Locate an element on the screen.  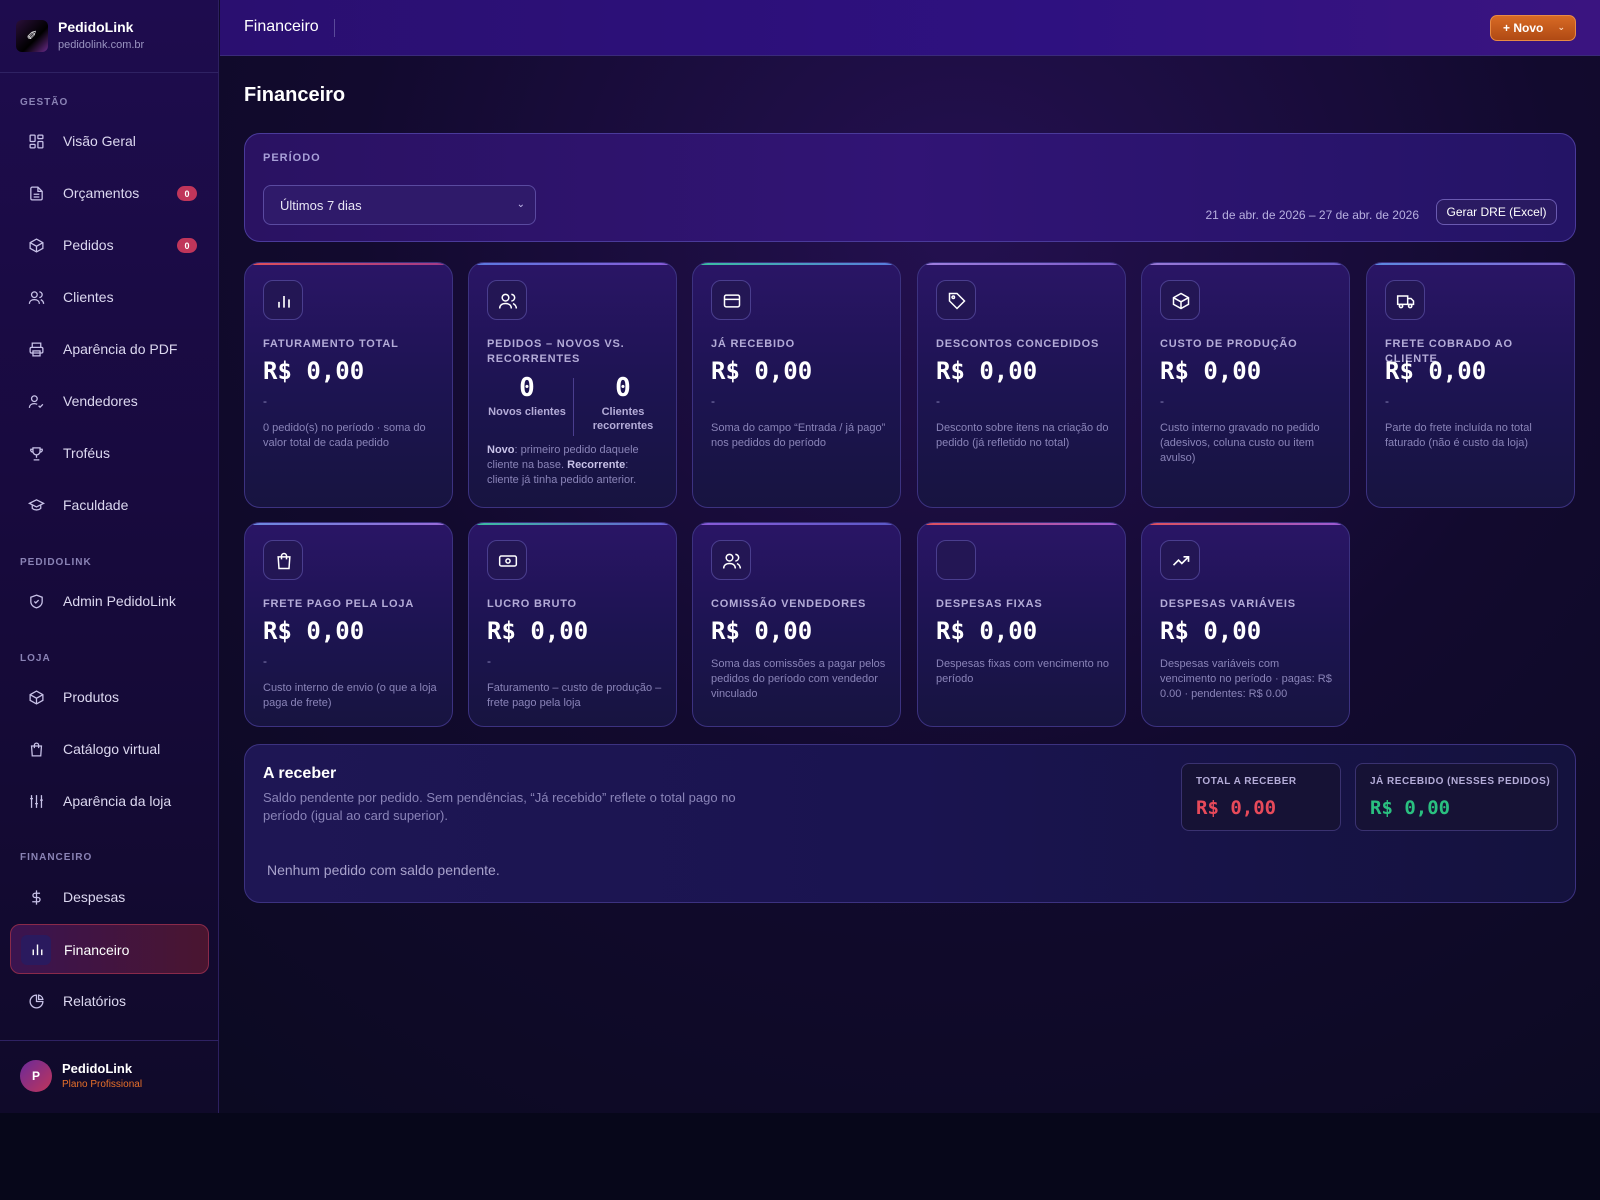
sidebar-item-label: Visão Geral is located at coordinates (99, 141).